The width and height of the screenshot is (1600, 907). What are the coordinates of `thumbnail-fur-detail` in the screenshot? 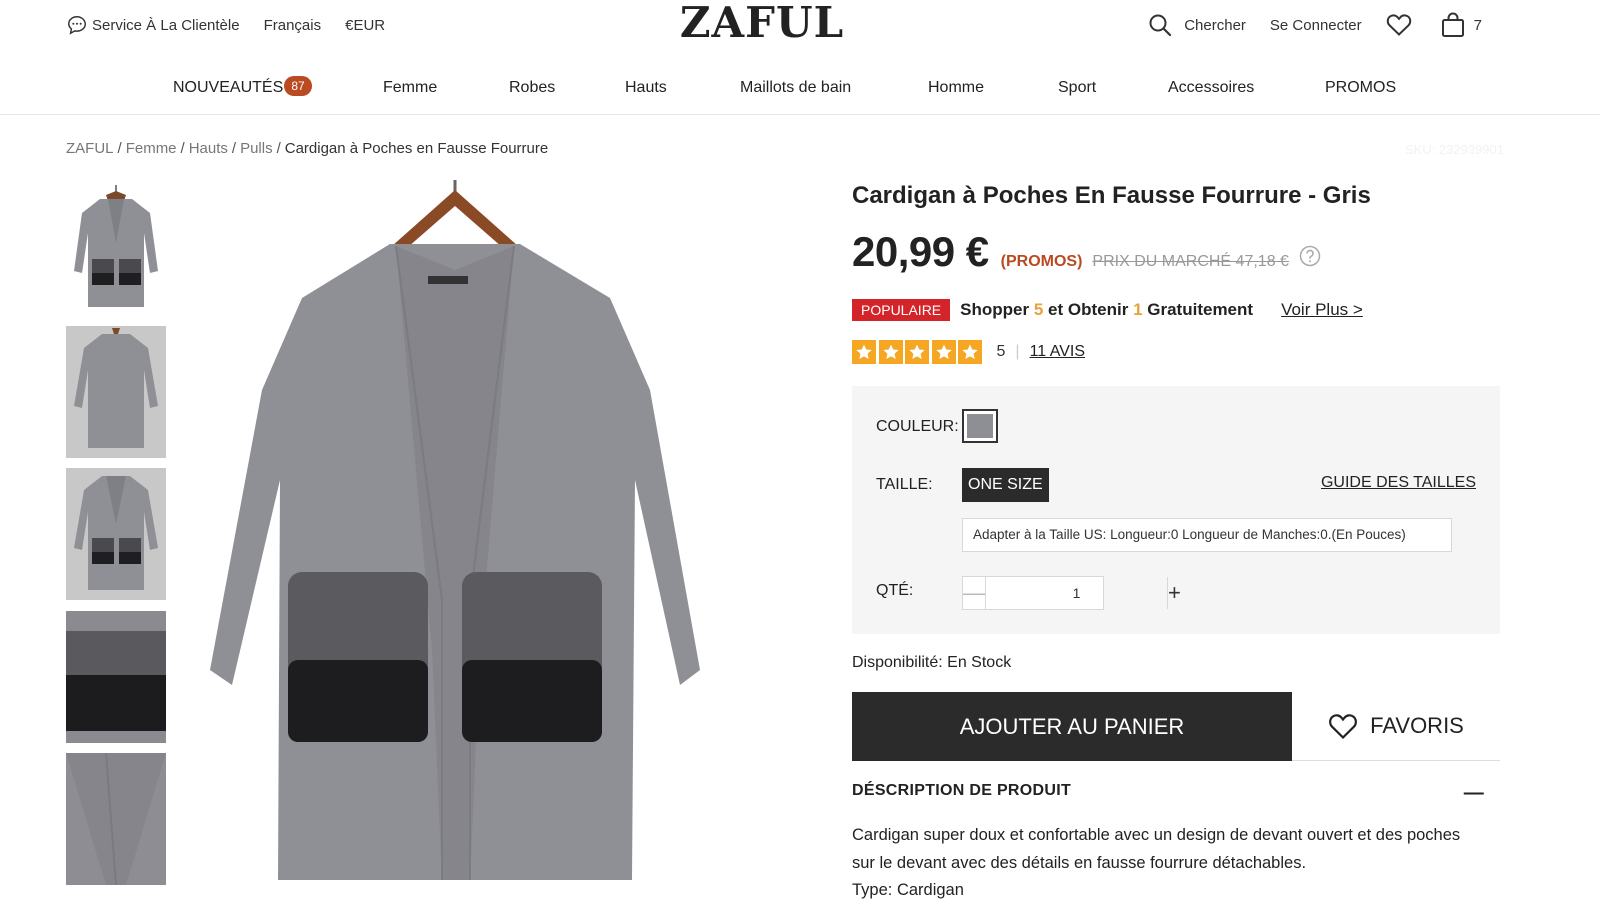 It's located at (116, 677).